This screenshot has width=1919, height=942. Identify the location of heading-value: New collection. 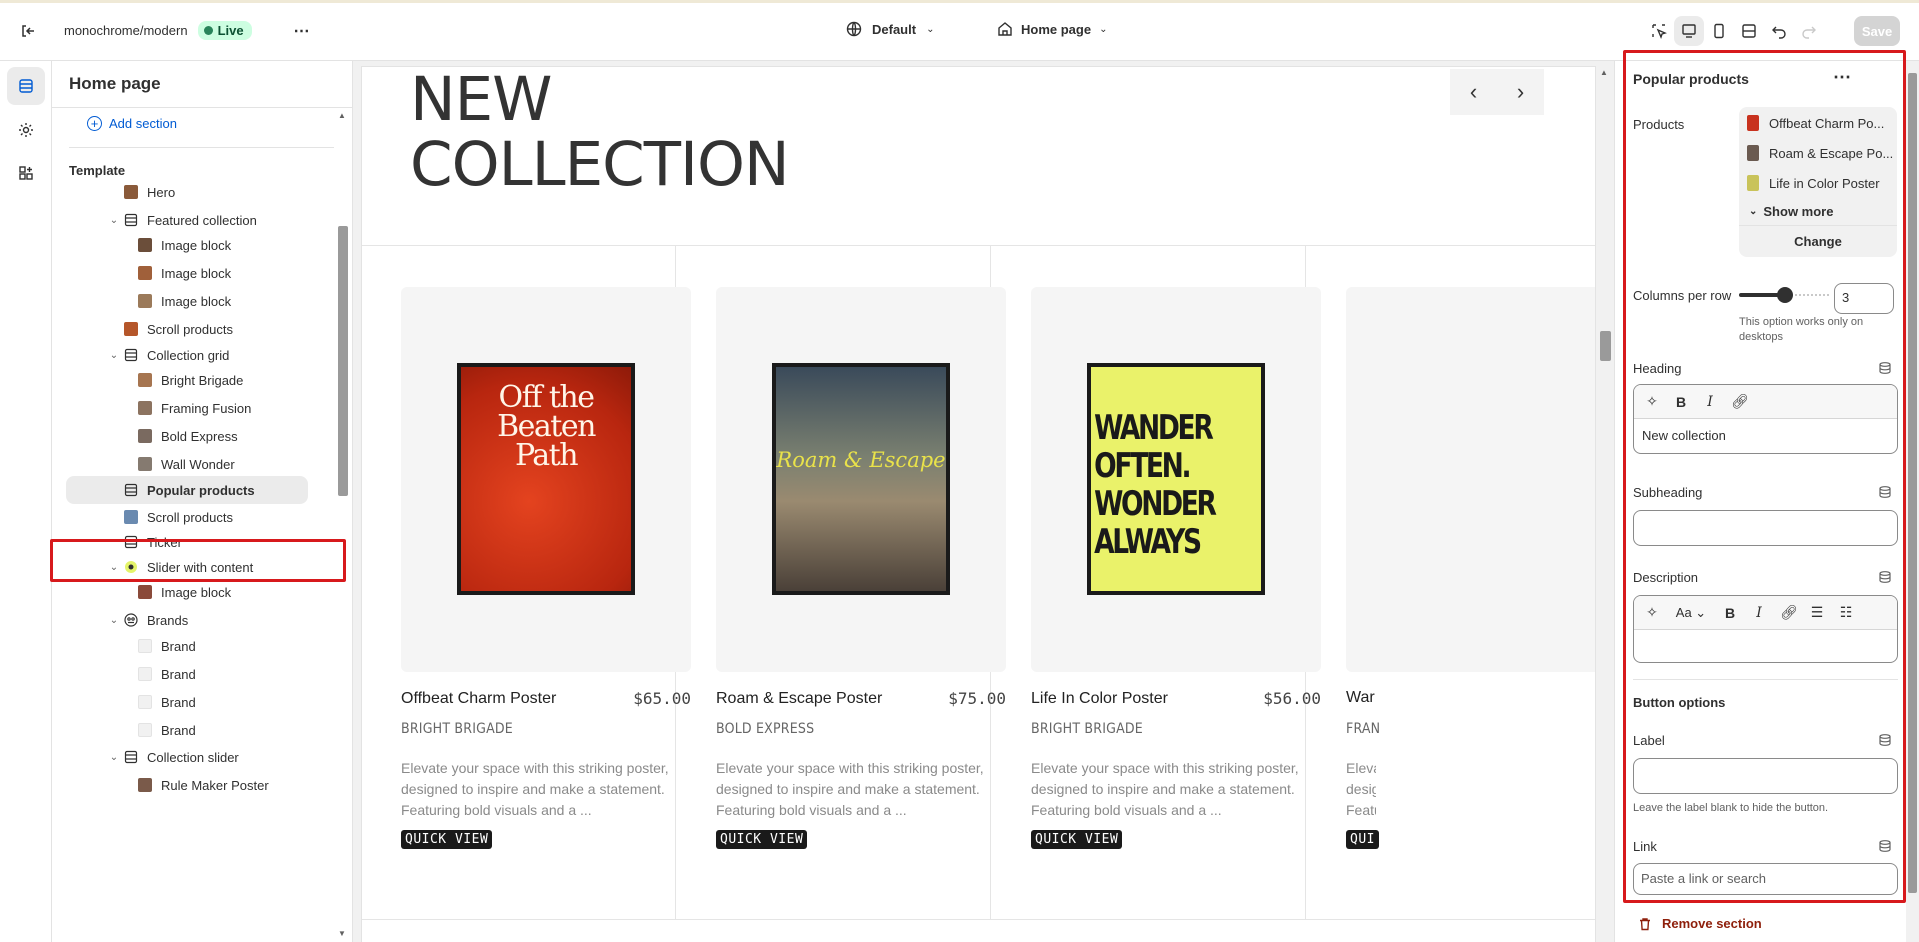
(1765, 436).